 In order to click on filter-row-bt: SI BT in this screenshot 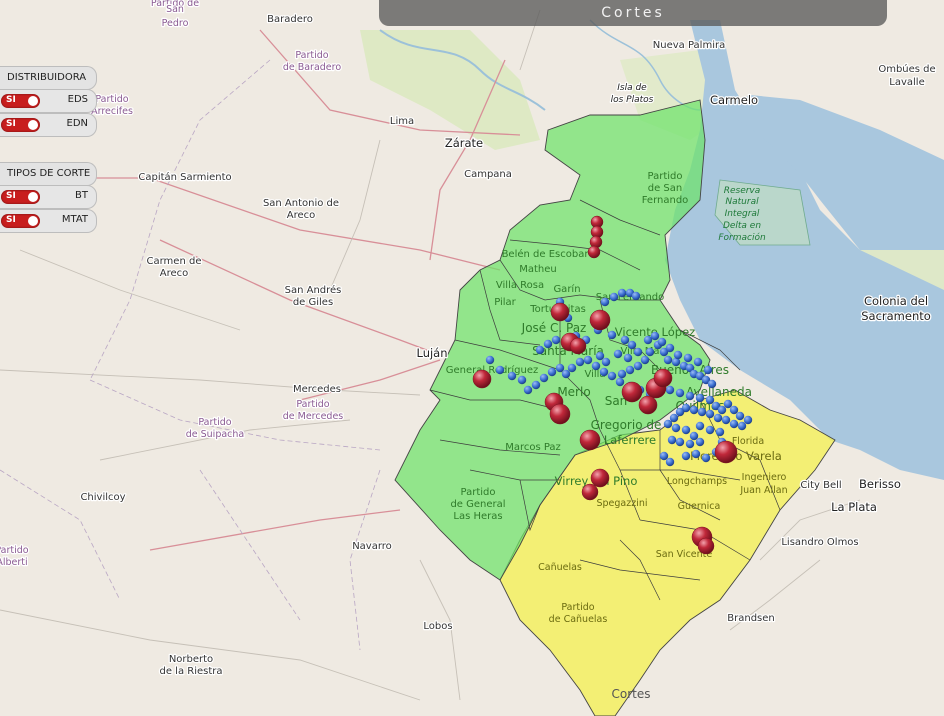, I will do `click(48, 197)`.